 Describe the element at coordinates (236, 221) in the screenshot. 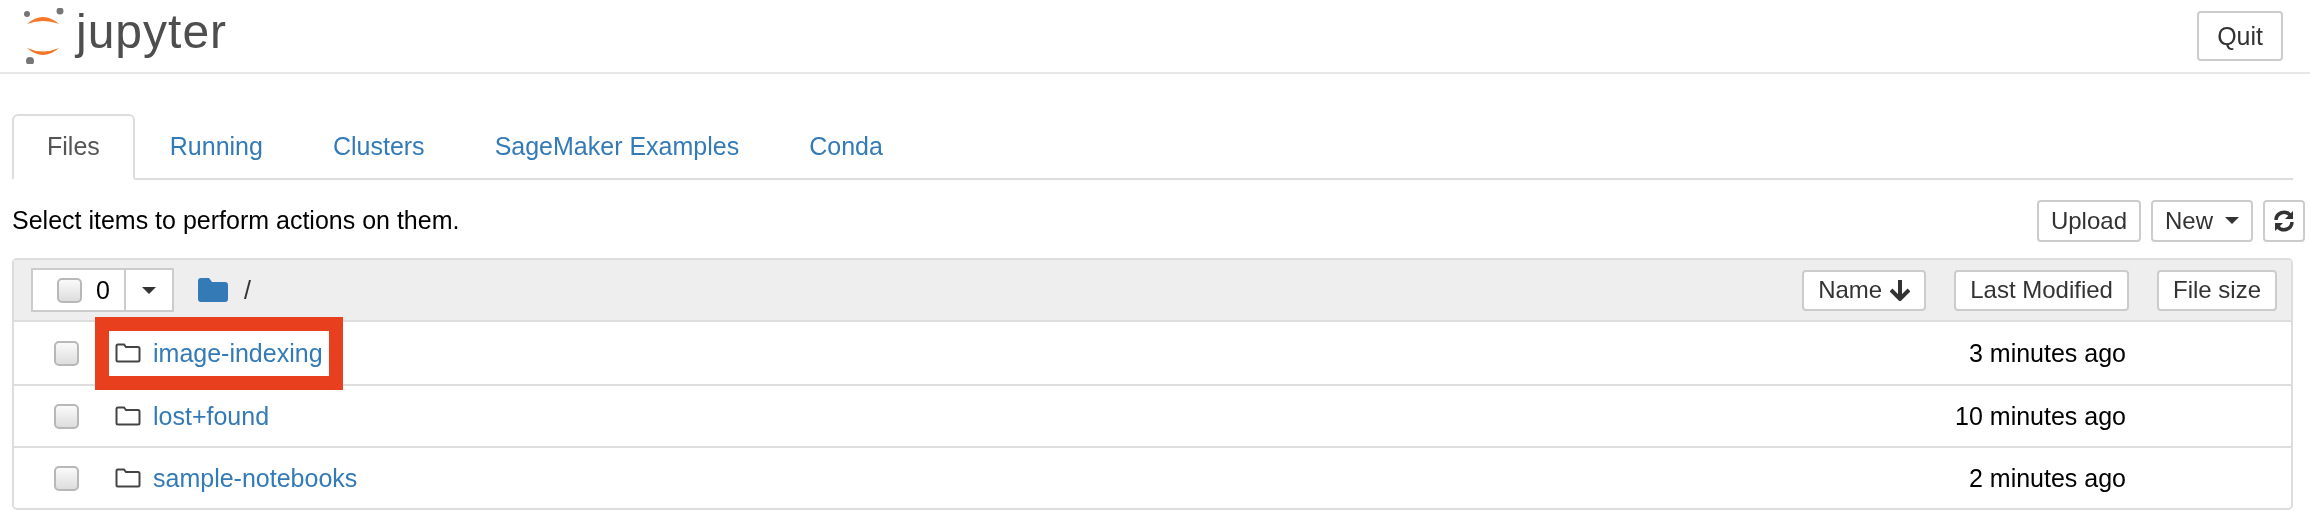

I see `hint-text: Select items to perform actions on them.` at that location.